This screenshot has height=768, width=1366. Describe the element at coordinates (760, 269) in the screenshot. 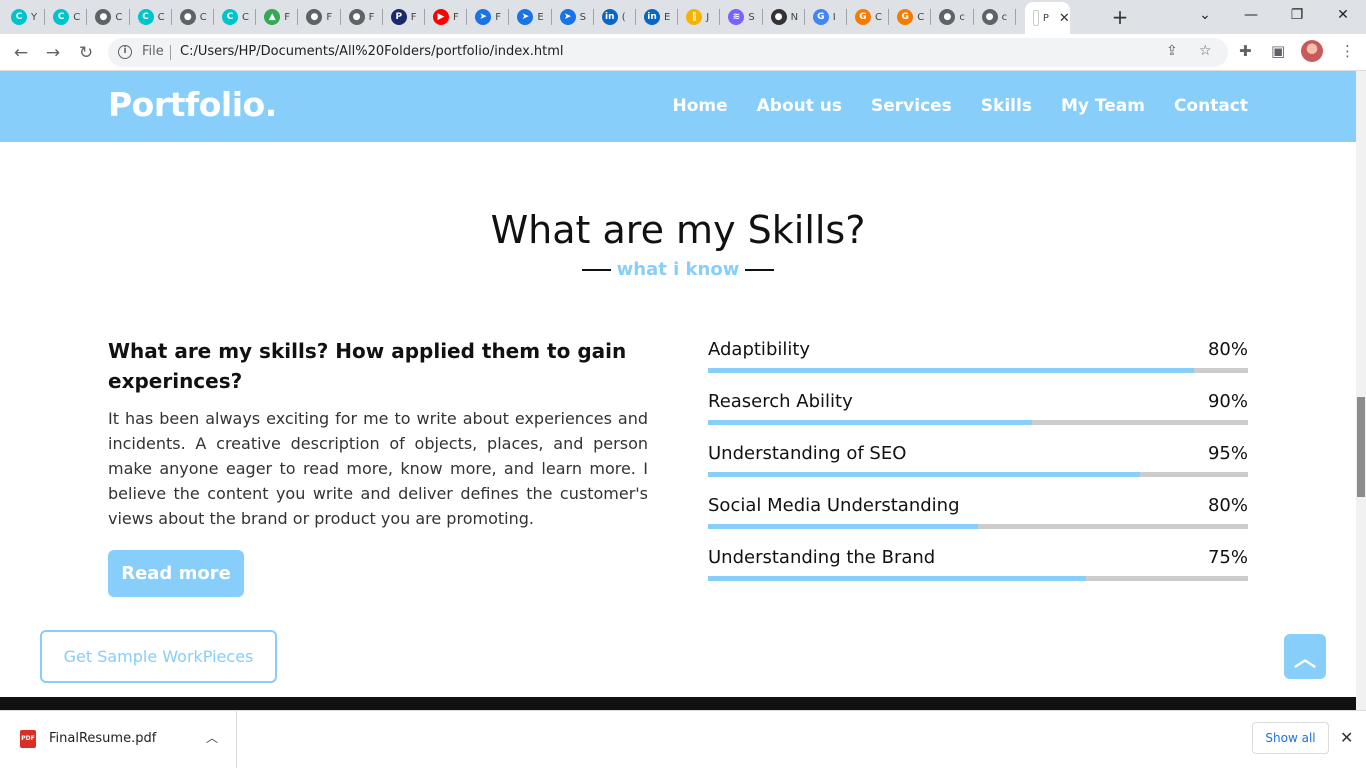

I see `subtitle-line-right` at that location.